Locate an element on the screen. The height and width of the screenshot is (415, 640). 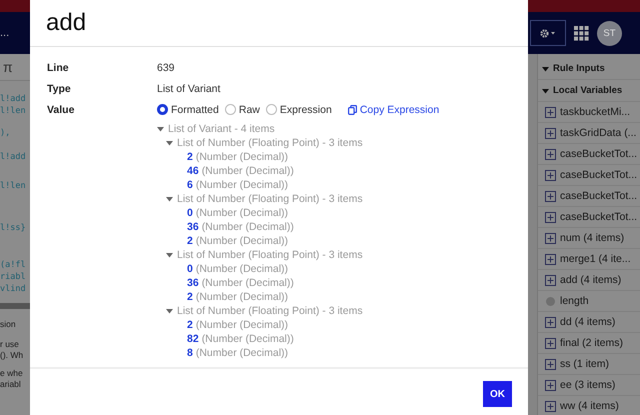
section-header: Rule Inputs is located at coordinates (589, 69).